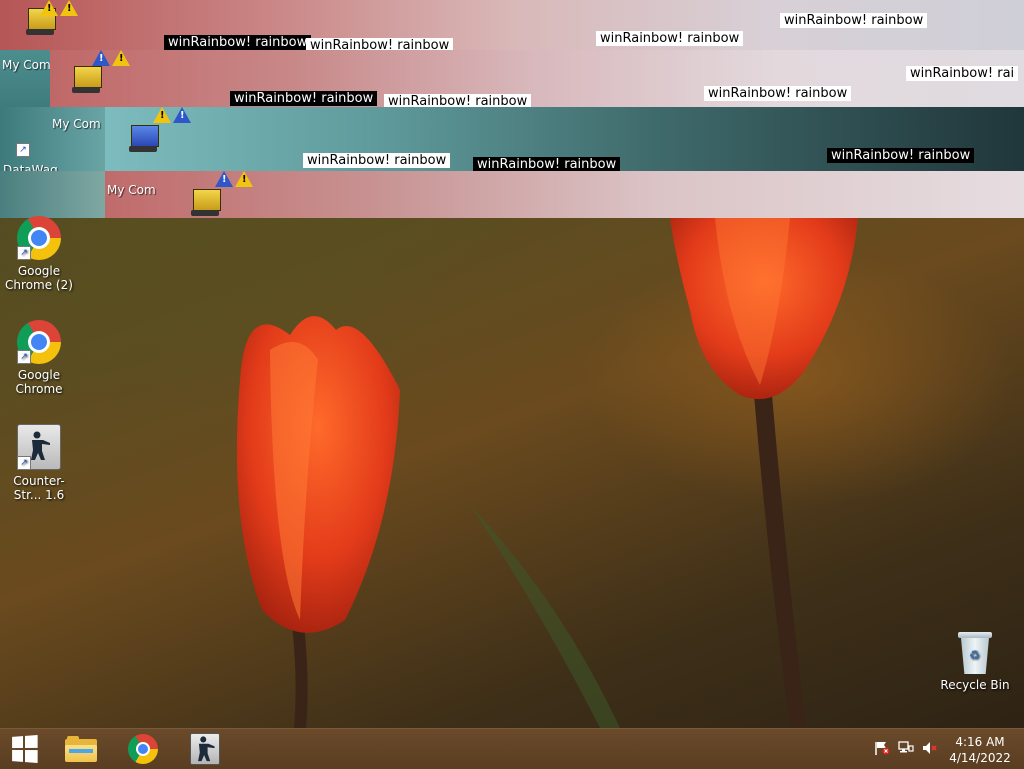 The width and height of the screenshot is (1024, 769). What do you see at coordinates (512, 748) in the screenshot?
I see `taskbar: 4:16 AM 4/14/2022` at bounding box center [512, 748].